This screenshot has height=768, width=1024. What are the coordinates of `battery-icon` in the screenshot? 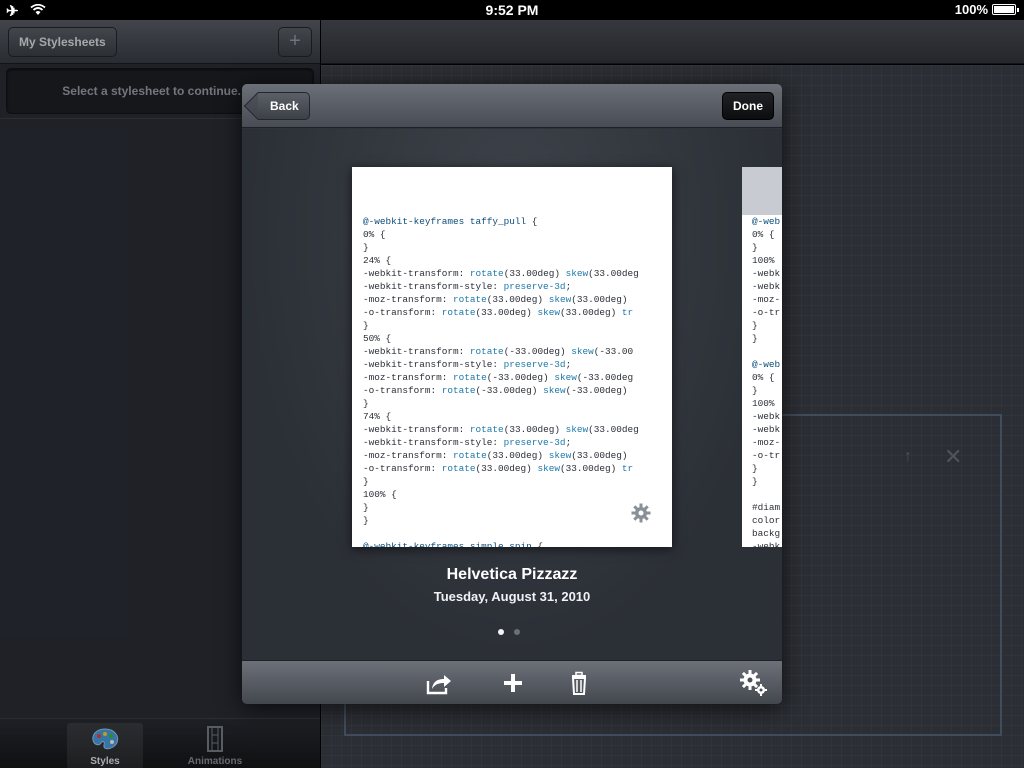 It's located at (1005, 9).